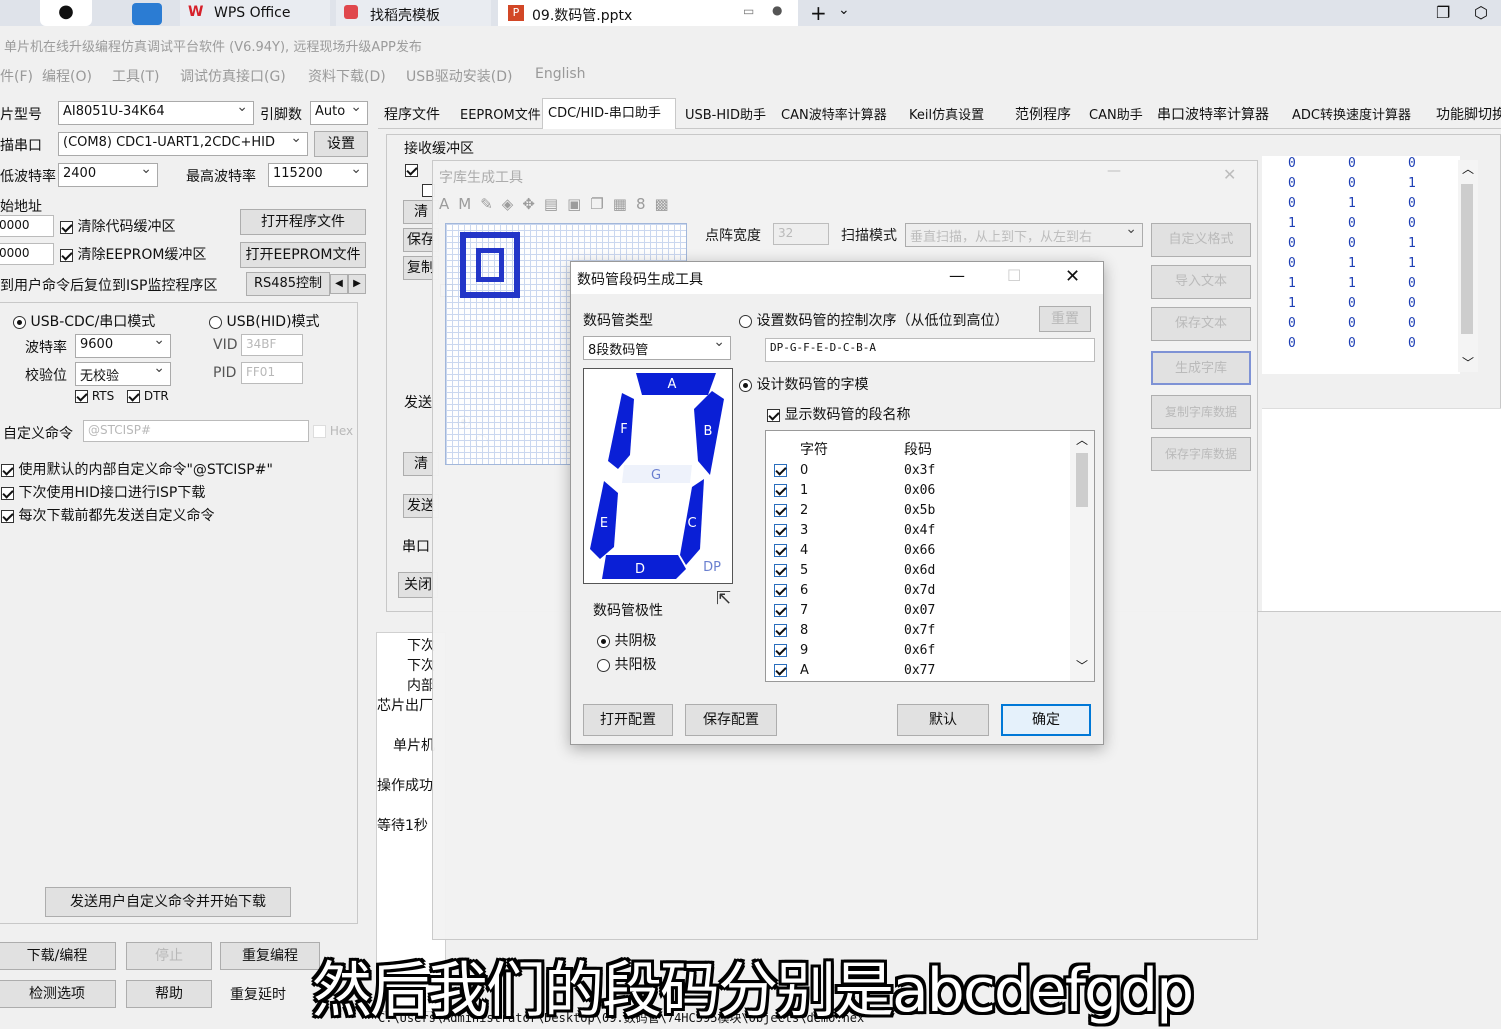  What do you see at coordinates (303, 222) in the screenshot?
I see `open-program-button: 打开程序文件` at bounding box center [303, 222].